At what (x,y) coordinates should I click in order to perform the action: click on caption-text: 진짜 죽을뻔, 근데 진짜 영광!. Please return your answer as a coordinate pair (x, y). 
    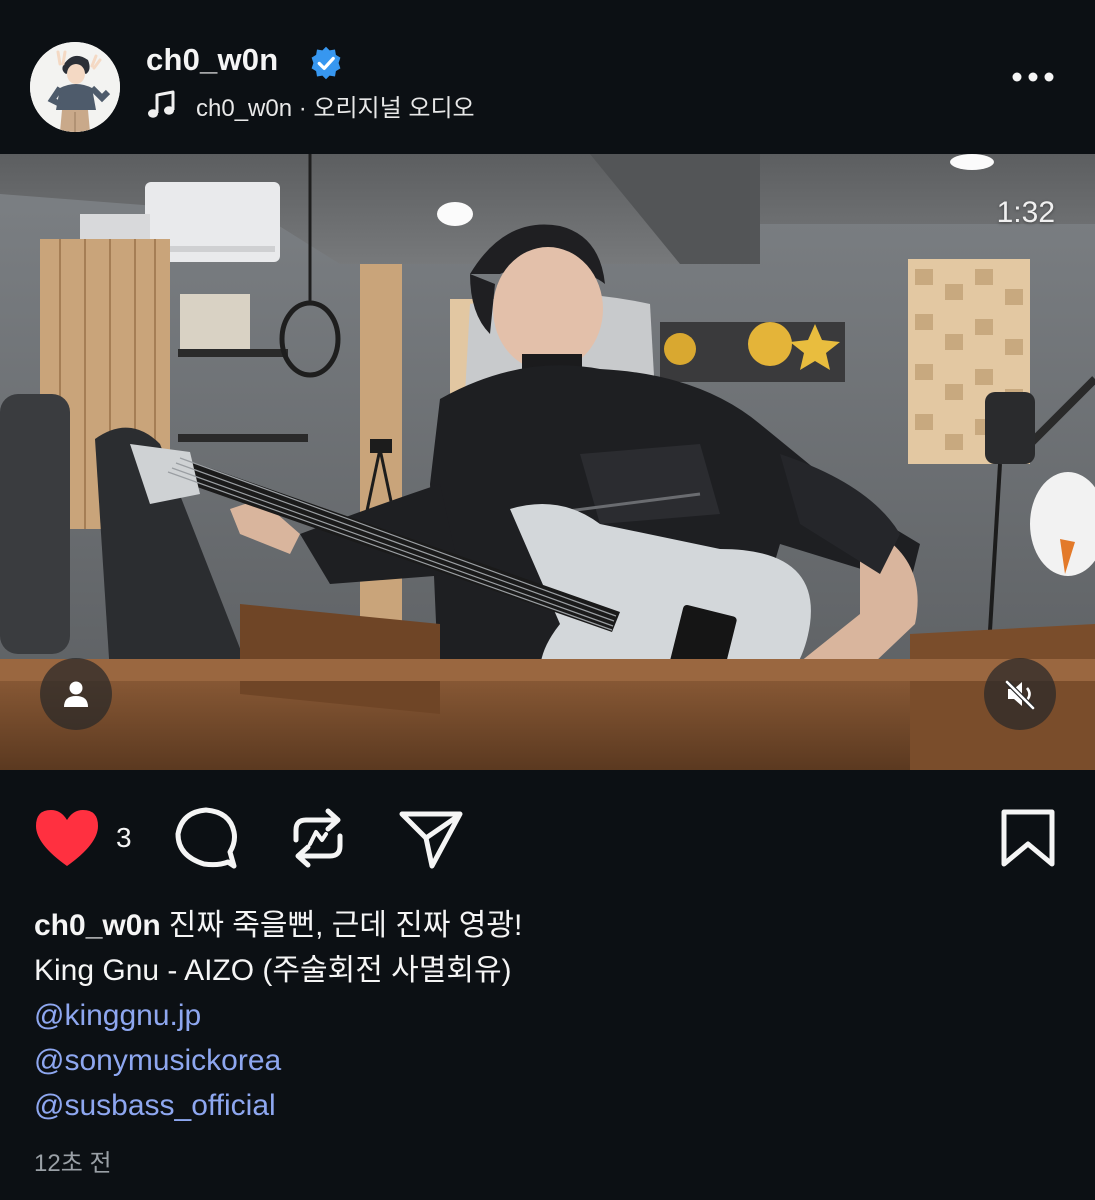
    Looking at the image, I should click on (345, 925).